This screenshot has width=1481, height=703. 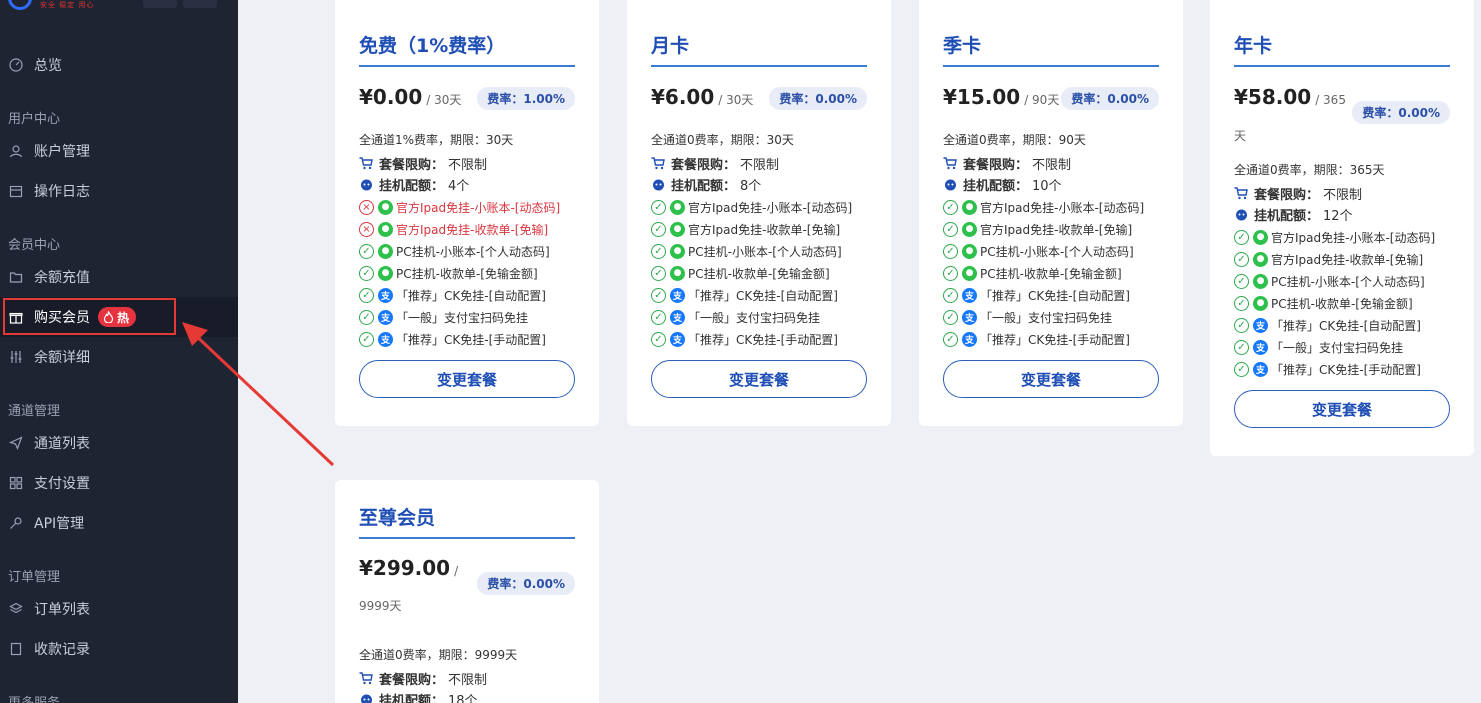 I want to click on price-row: ¥6.00/ 30天, so click(x=702, y=97).